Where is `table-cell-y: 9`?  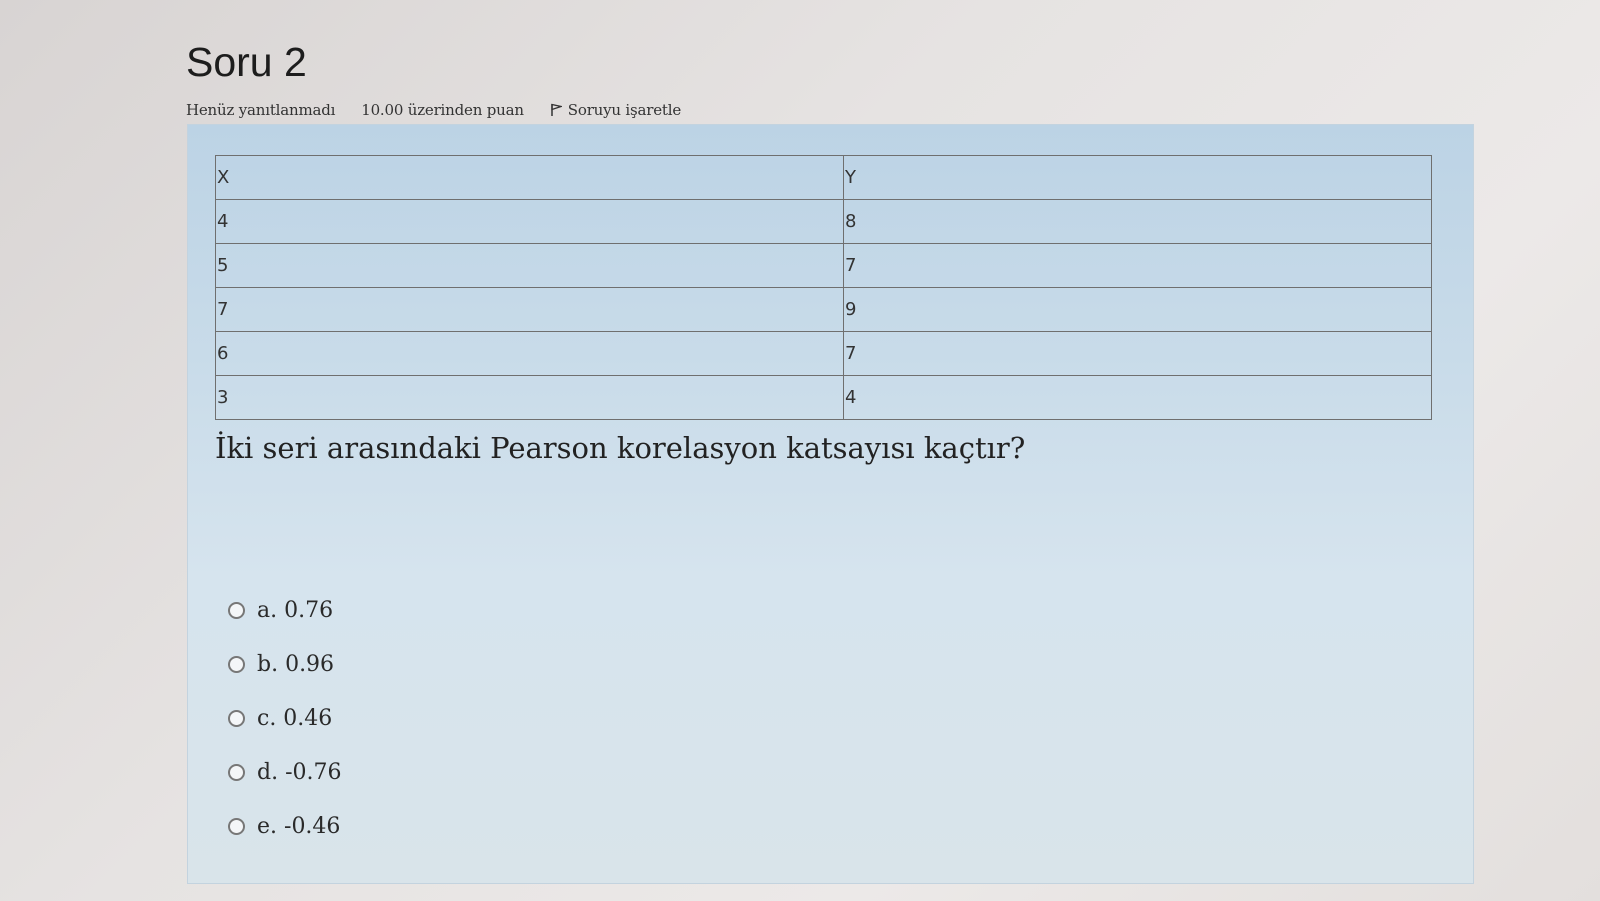
table-cell-y: 9 is located at coordinates (1137, 309).